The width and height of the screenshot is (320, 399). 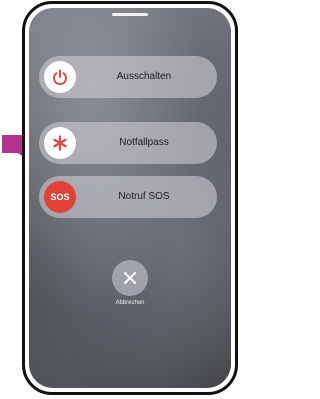 What do you see at coordinates (60, 77) in the screenshot?
I see `power-icon` at bounding box center [60, 77].